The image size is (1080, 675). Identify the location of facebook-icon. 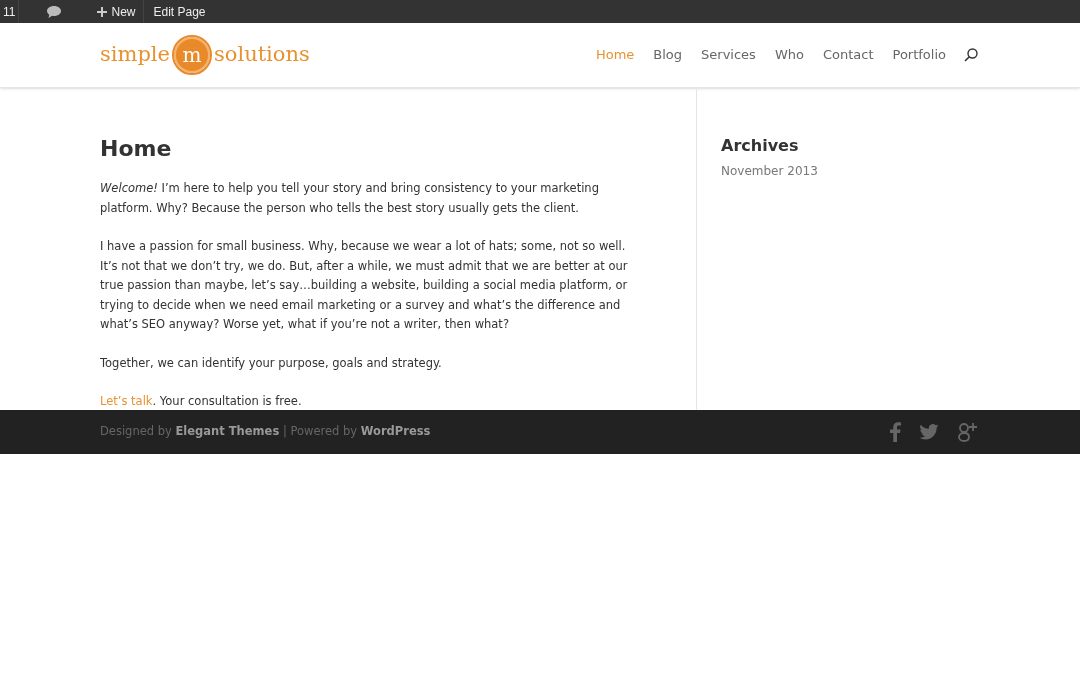
(895, 432).